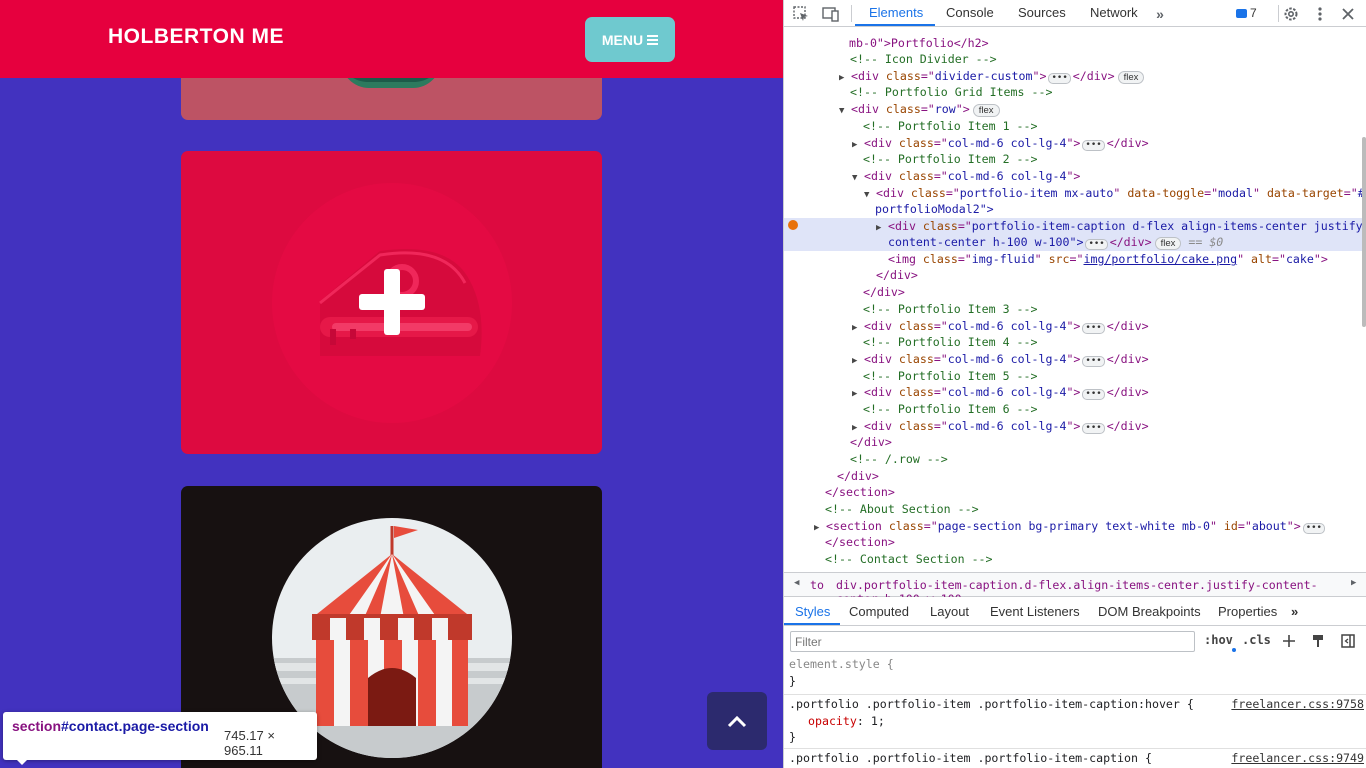 The image size is (1366, 768). What do you see at coordinates (1294, 611) in the screenshot?
I see `more-subtabs-icon: »` at bounding box center [1294, 611].